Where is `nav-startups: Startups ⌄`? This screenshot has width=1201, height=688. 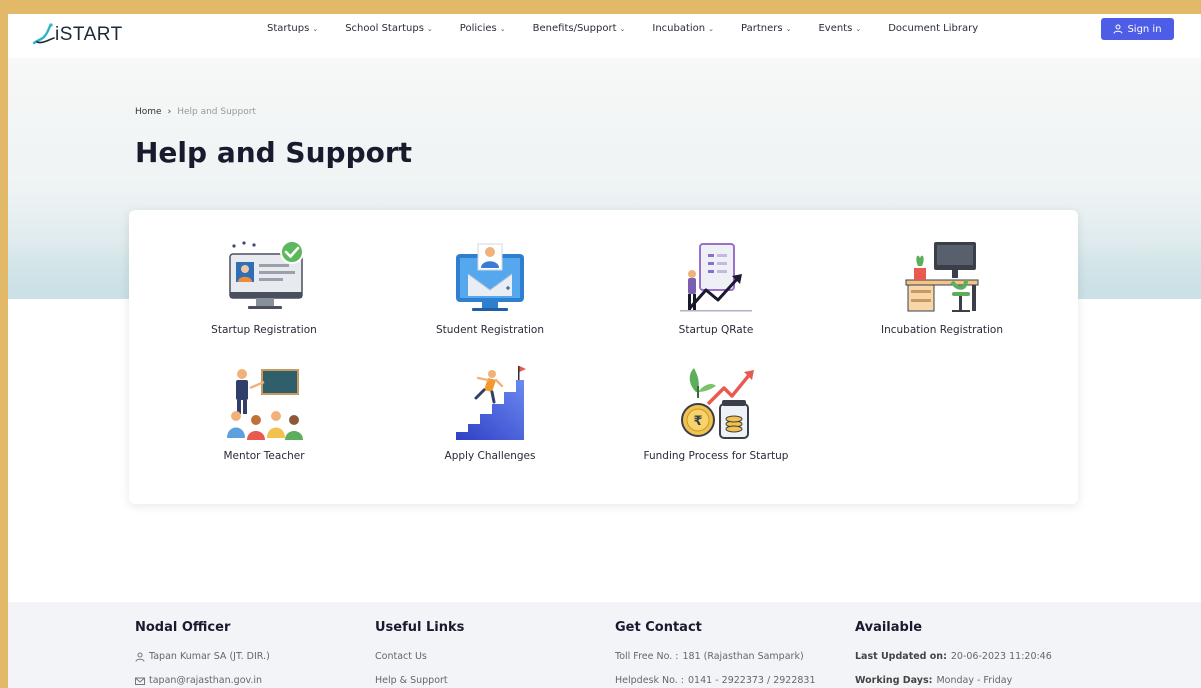
nav-startups: Startups ⌄ is located at coordinates (292, 28).